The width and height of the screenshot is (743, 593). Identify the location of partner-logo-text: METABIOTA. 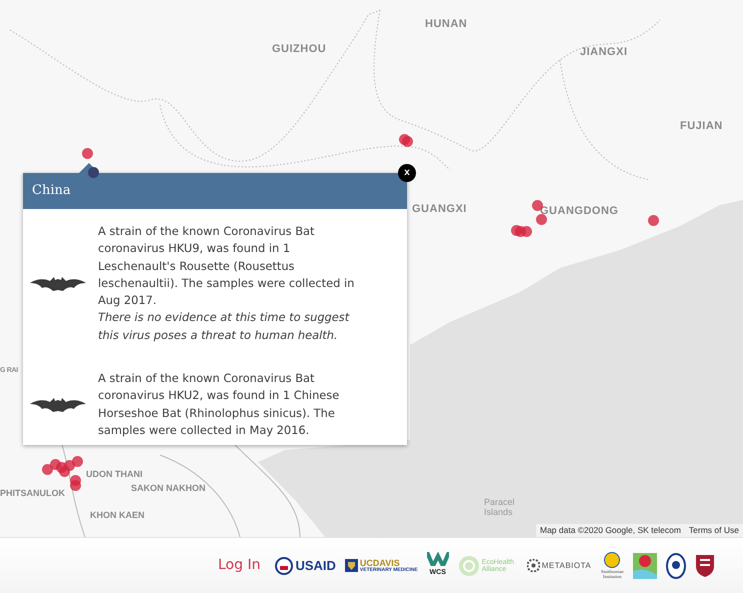
(567, 566).